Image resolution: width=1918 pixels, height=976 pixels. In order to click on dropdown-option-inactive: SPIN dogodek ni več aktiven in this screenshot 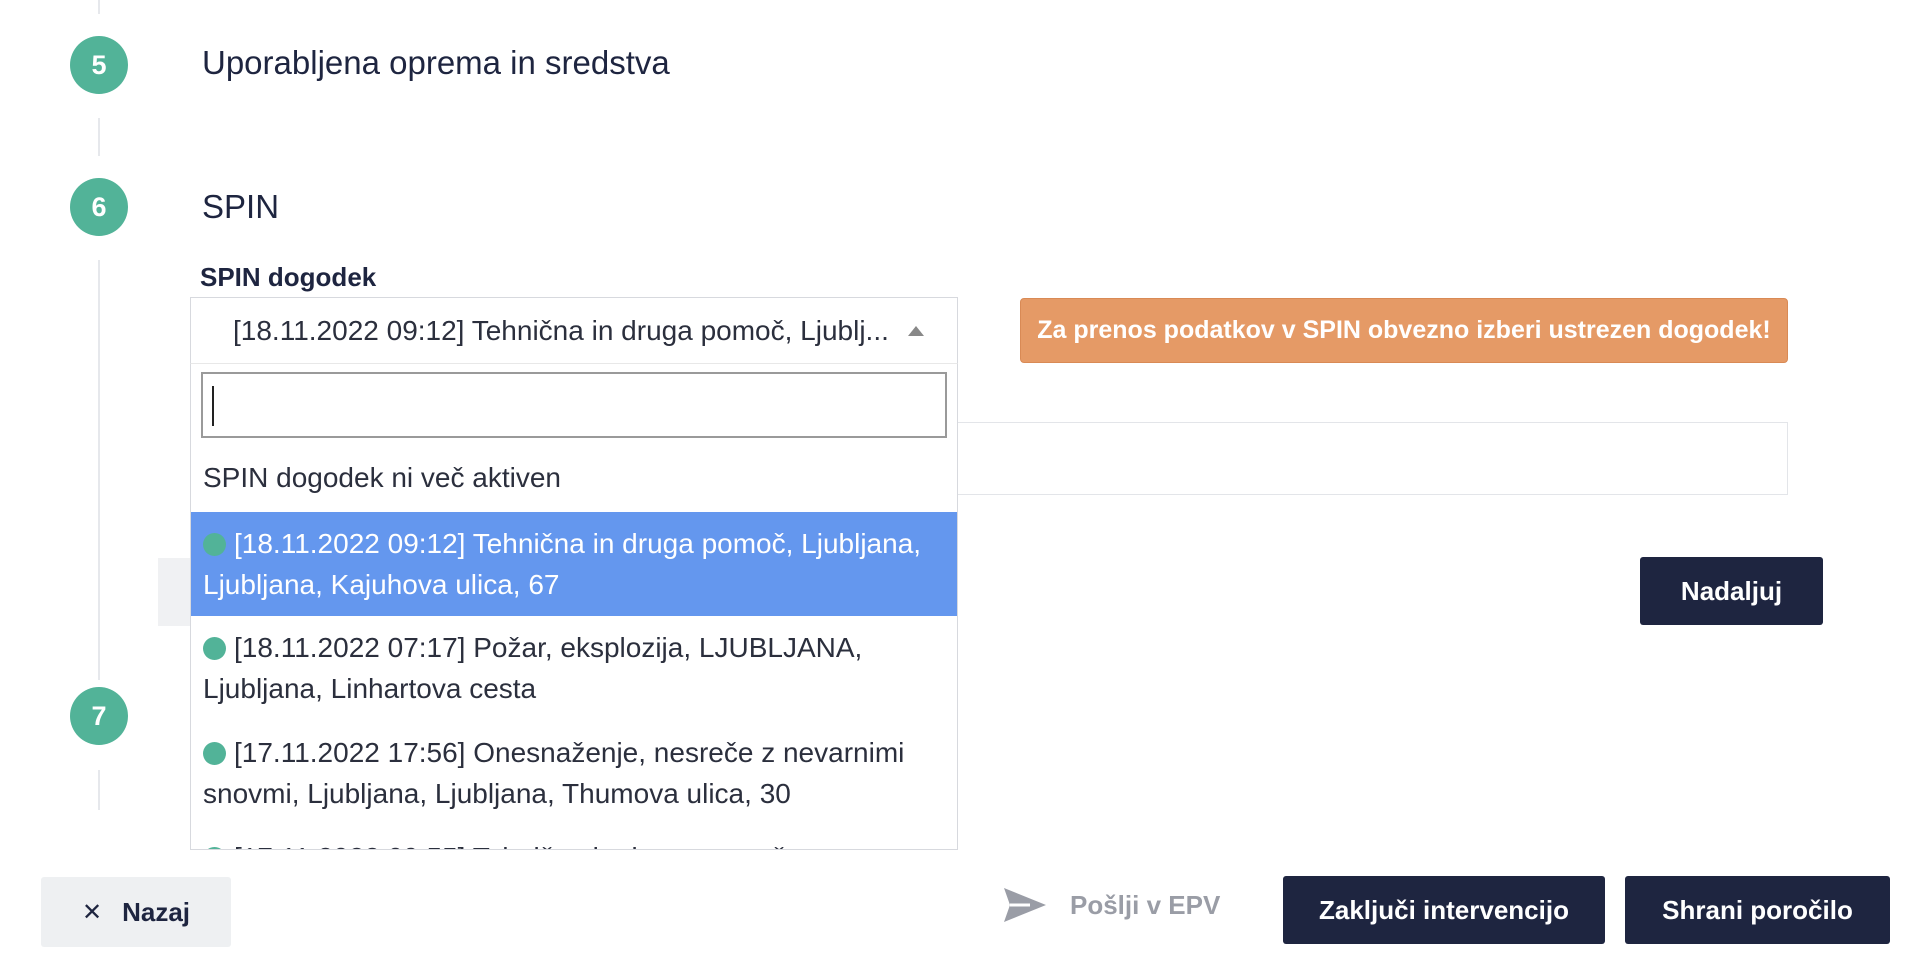, I will do `click(574, 477)`.